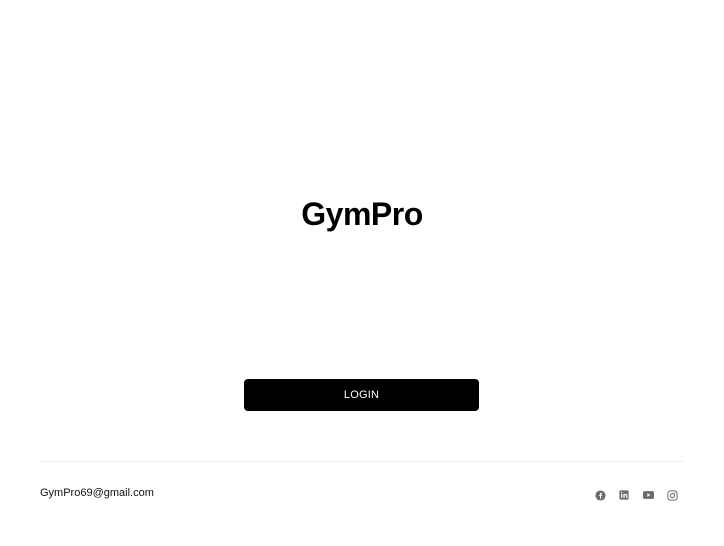 This screenshot has width=724, height=546. I want to click on contact-email: GymPro69@gmail.com, so click(97, 493).